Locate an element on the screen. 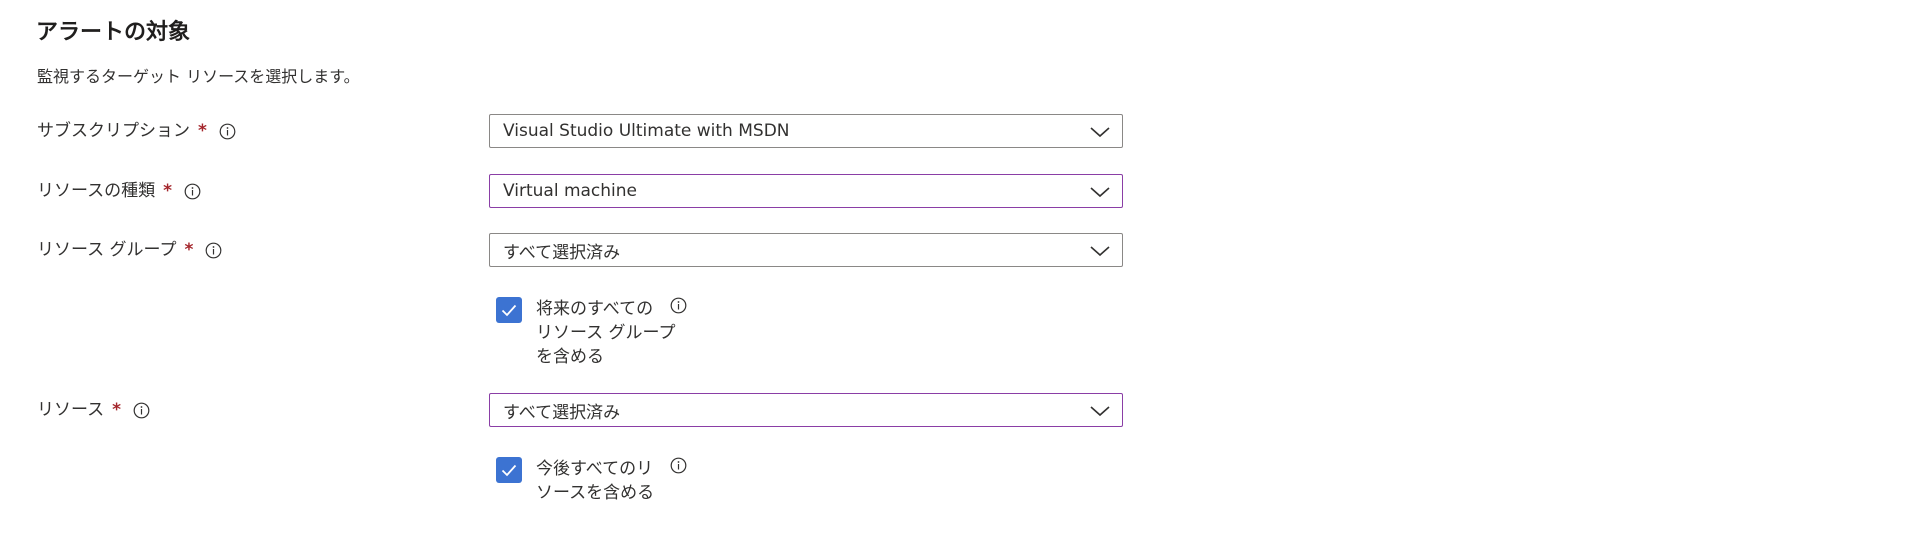  subscription-label: サブスクリプション * is located at coordinates (136, 131).